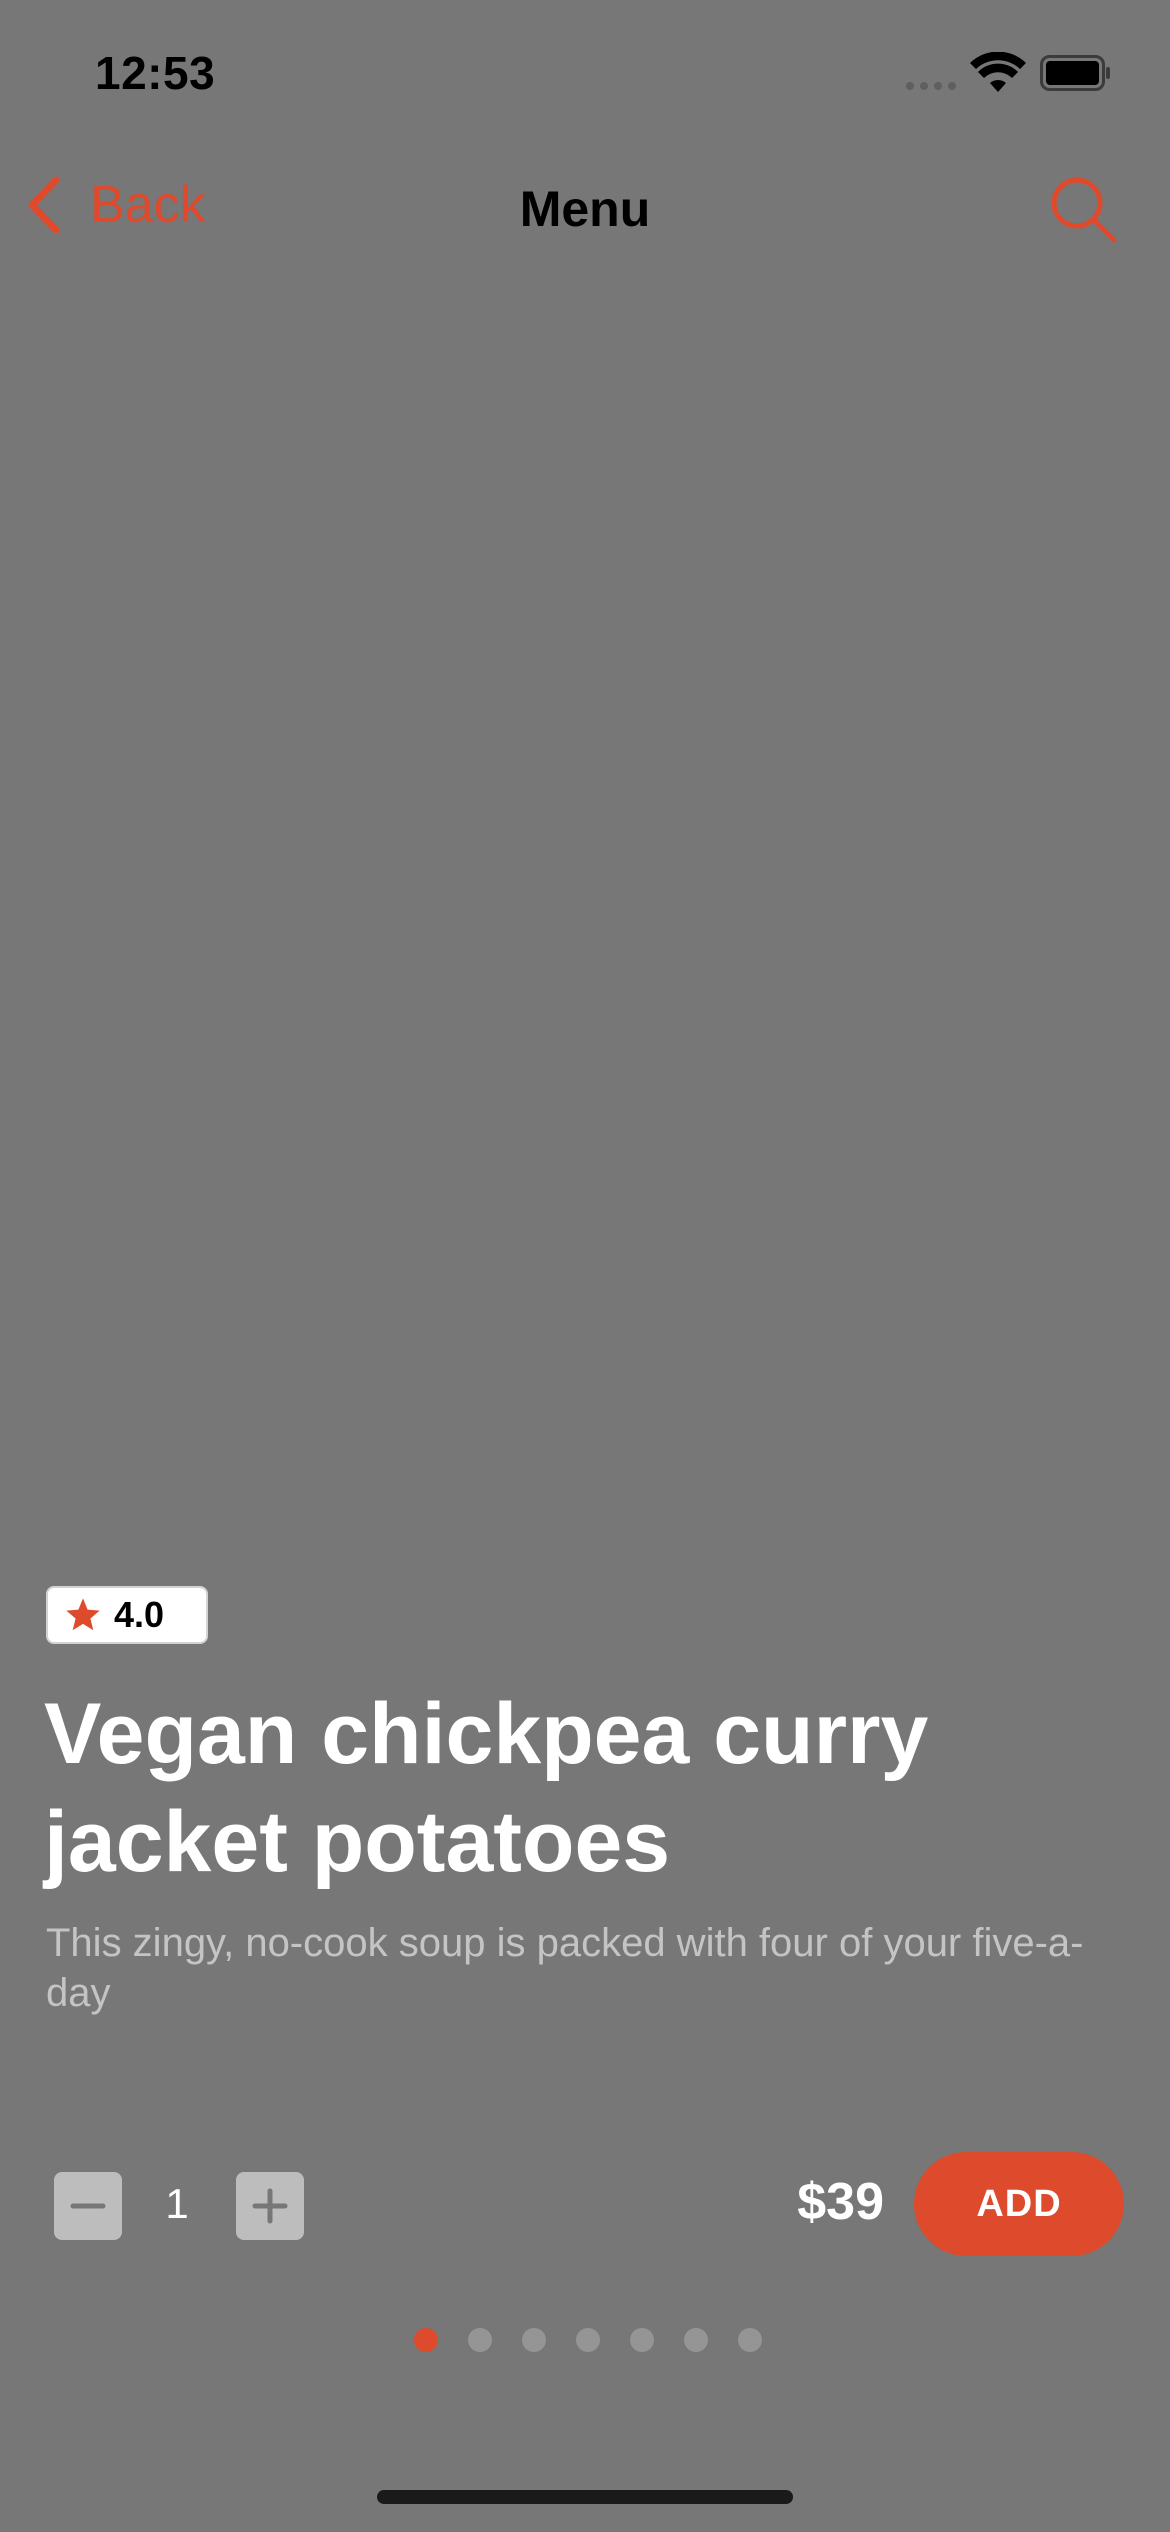  Describe the element at coordinates (840, 2202) in the screenshot. I see `price: $39` at that location.